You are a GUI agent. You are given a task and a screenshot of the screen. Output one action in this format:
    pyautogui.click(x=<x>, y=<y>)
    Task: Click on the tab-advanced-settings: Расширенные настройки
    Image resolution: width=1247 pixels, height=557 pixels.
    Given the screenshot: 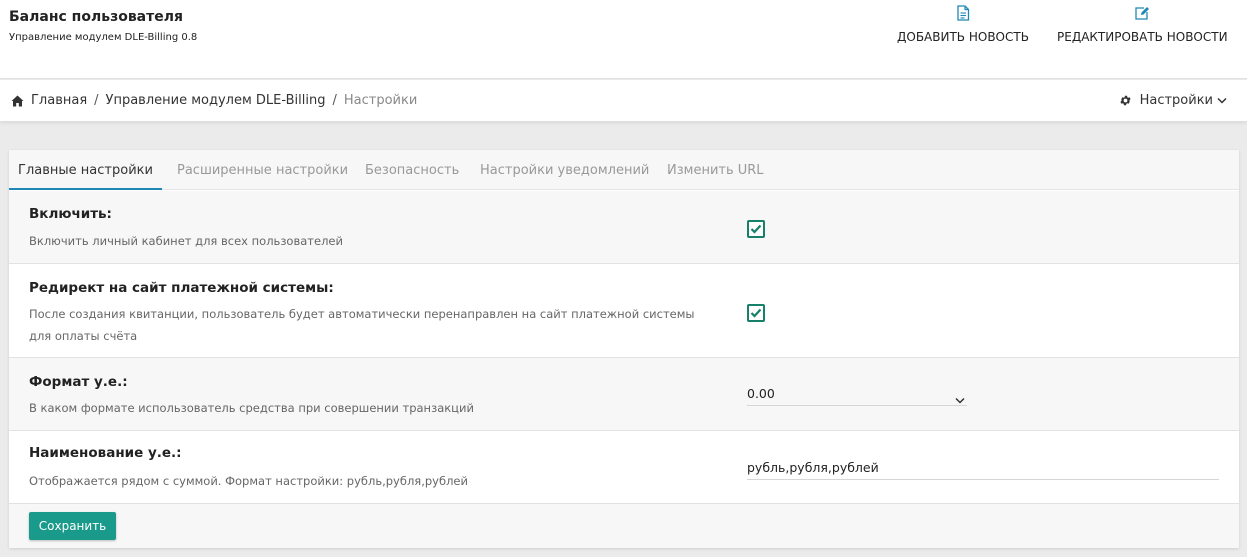 What is the action you would take?
    pyautogui.click(x=262, y=170)
    